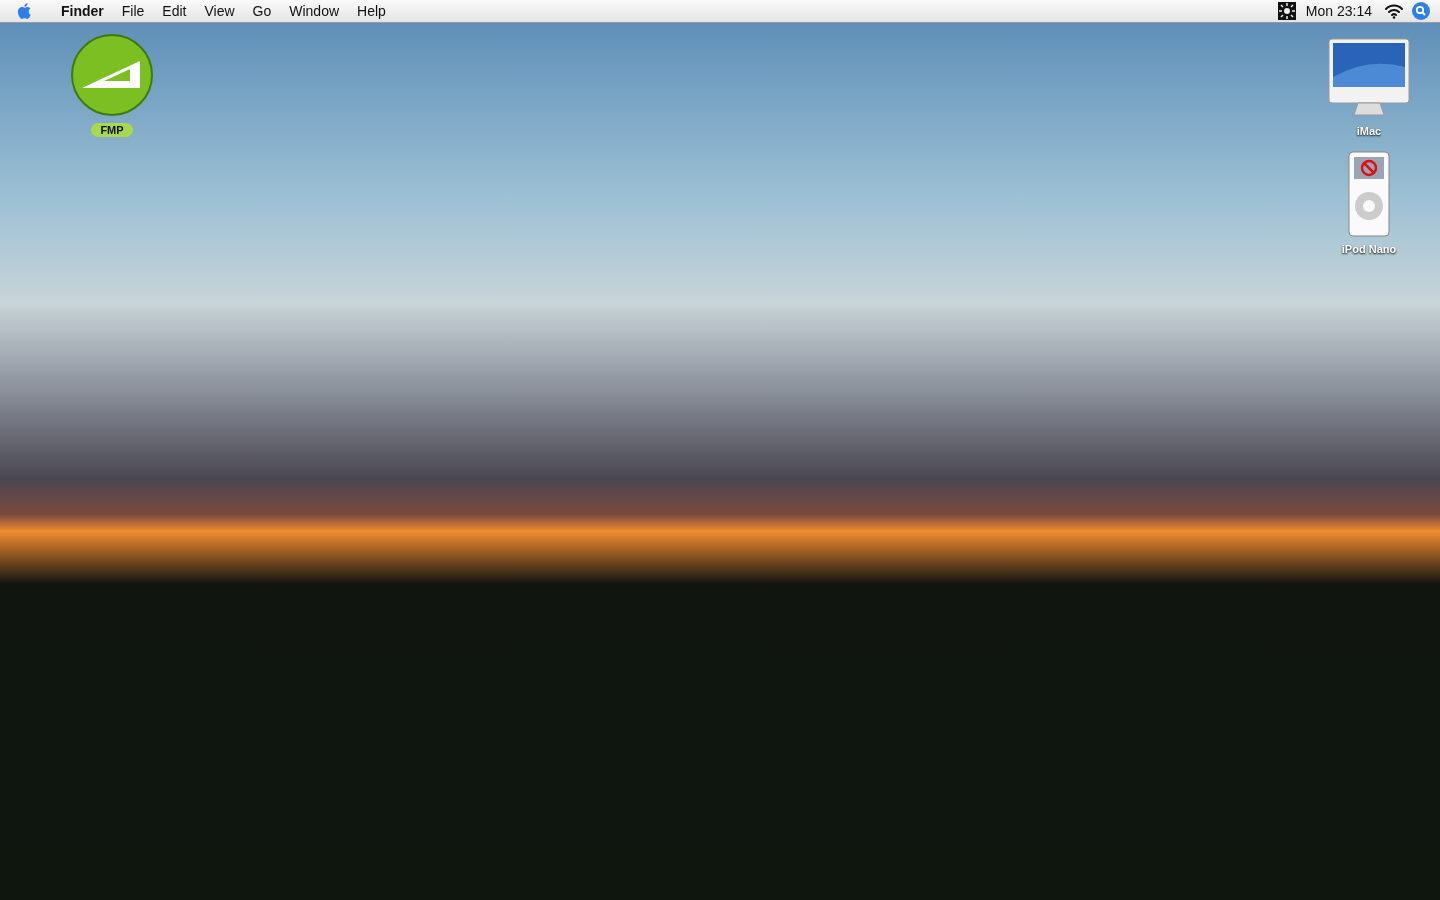 The image size is (1440, 900). What do you see at coordinates (82, 11) in the screenshot?
I see `app-menu: Finder` at bounding box center [82, 11].